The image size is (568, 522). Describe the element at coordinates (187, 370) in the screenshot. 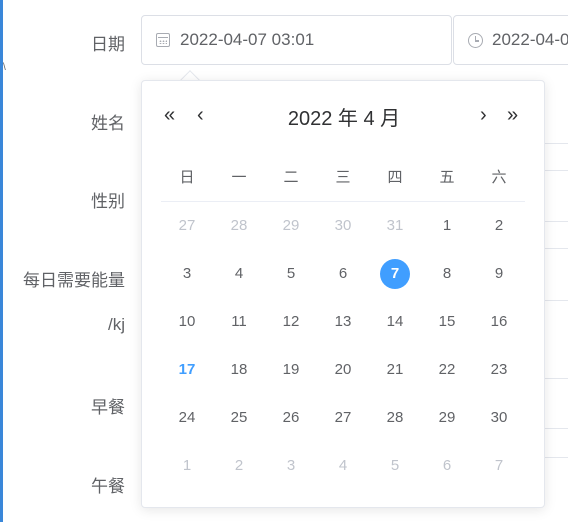

I see `calendar-day: 17` at that location.